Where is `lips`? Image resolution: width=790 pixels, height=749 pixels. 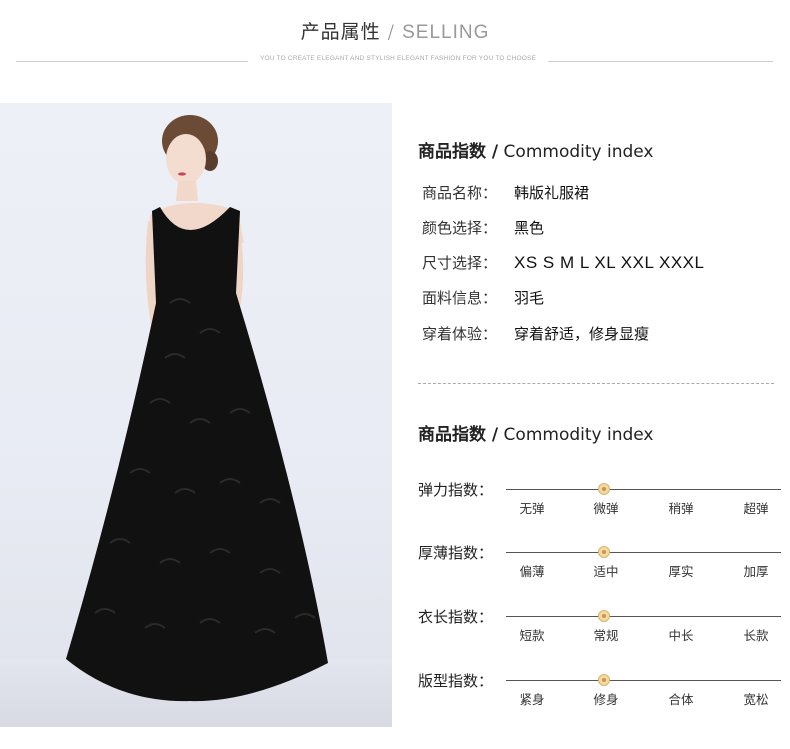 lips is located at coordinates (182, 174).